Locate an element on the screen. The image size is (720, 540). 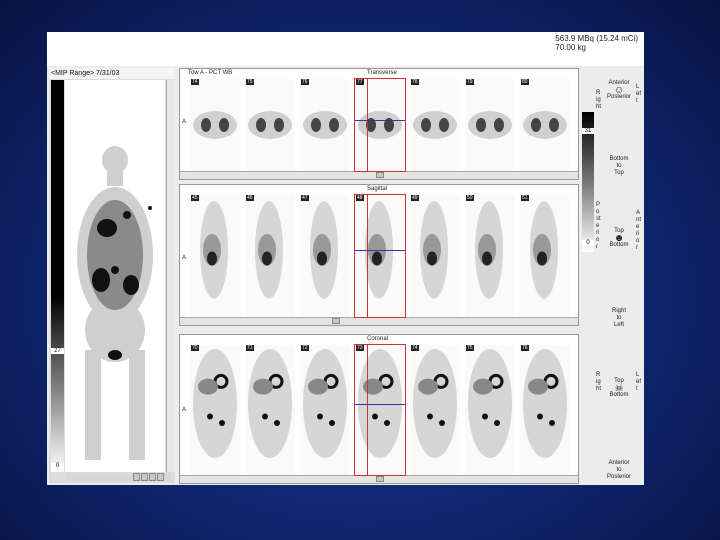
coronal-slice: 76 is located at coordinates (545, 410).